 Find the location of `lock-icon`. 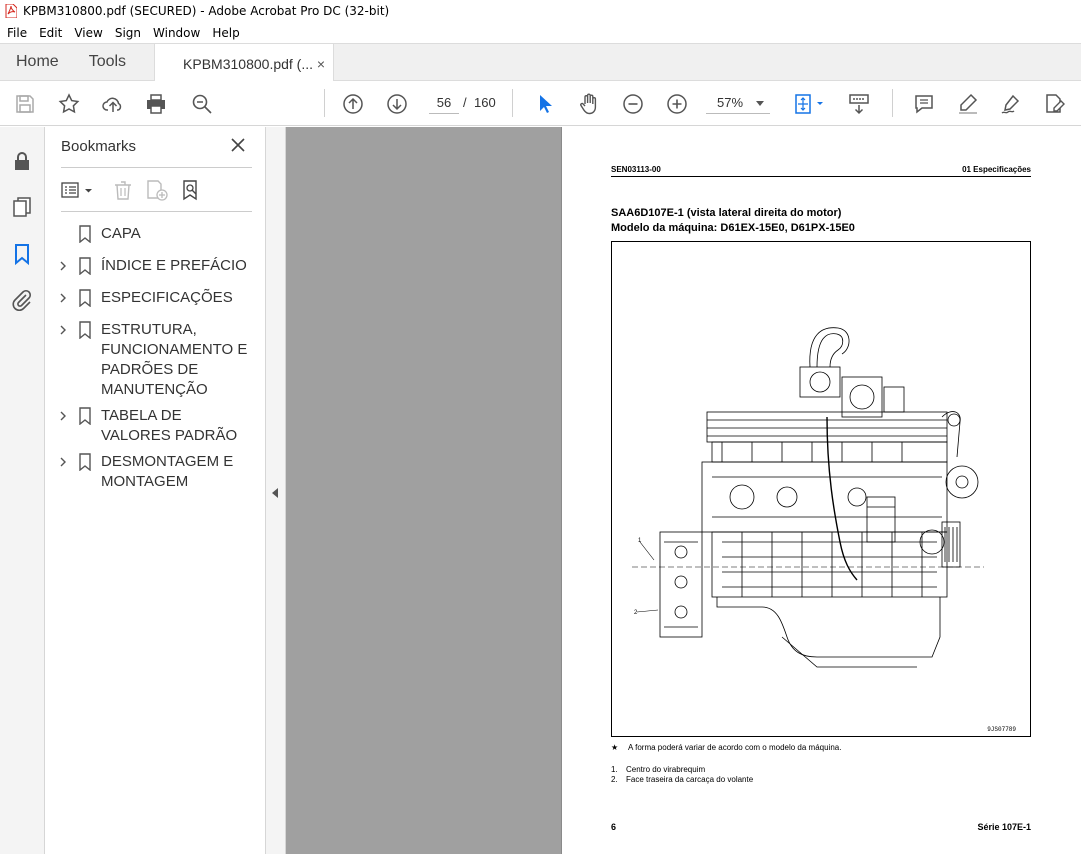

lock-icon is located at coordinates (22, 161).